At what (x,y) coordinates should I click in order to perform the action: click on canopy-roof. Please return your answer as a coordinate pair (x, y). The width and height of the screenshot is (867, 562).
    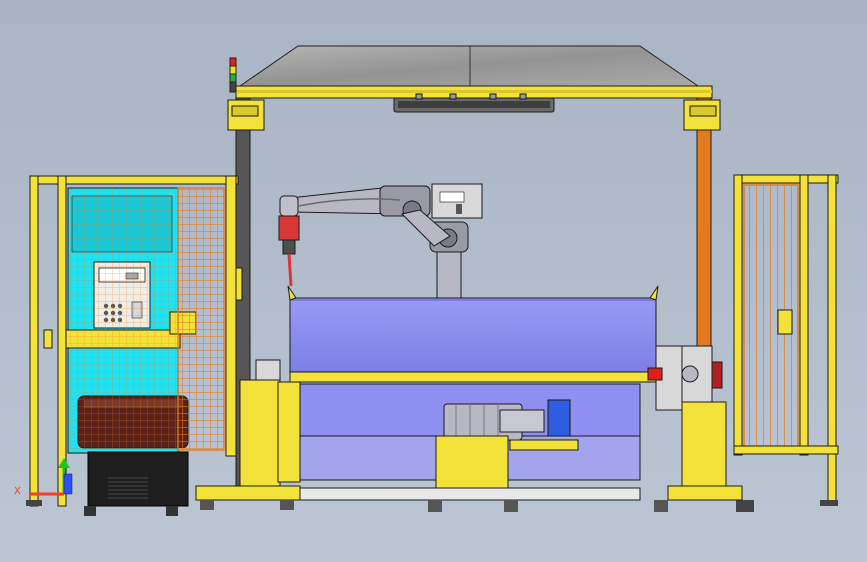
    Looking at the image, I should click on (469, 66).